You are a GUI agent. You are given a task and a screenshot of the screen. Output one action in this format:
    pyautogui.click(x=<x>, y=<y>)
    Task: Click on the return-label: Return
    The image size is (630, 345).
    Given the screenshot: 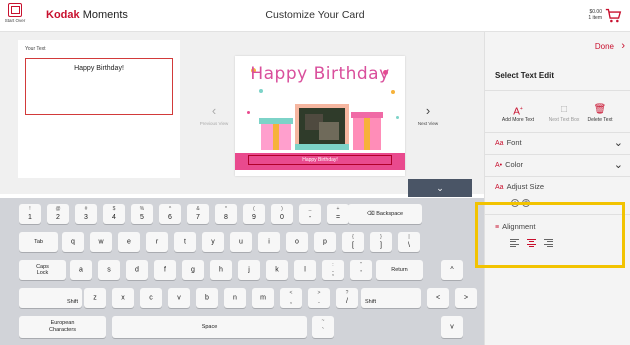 What is the action you would take?
    pyautogui.click(x=399, y=270)
    